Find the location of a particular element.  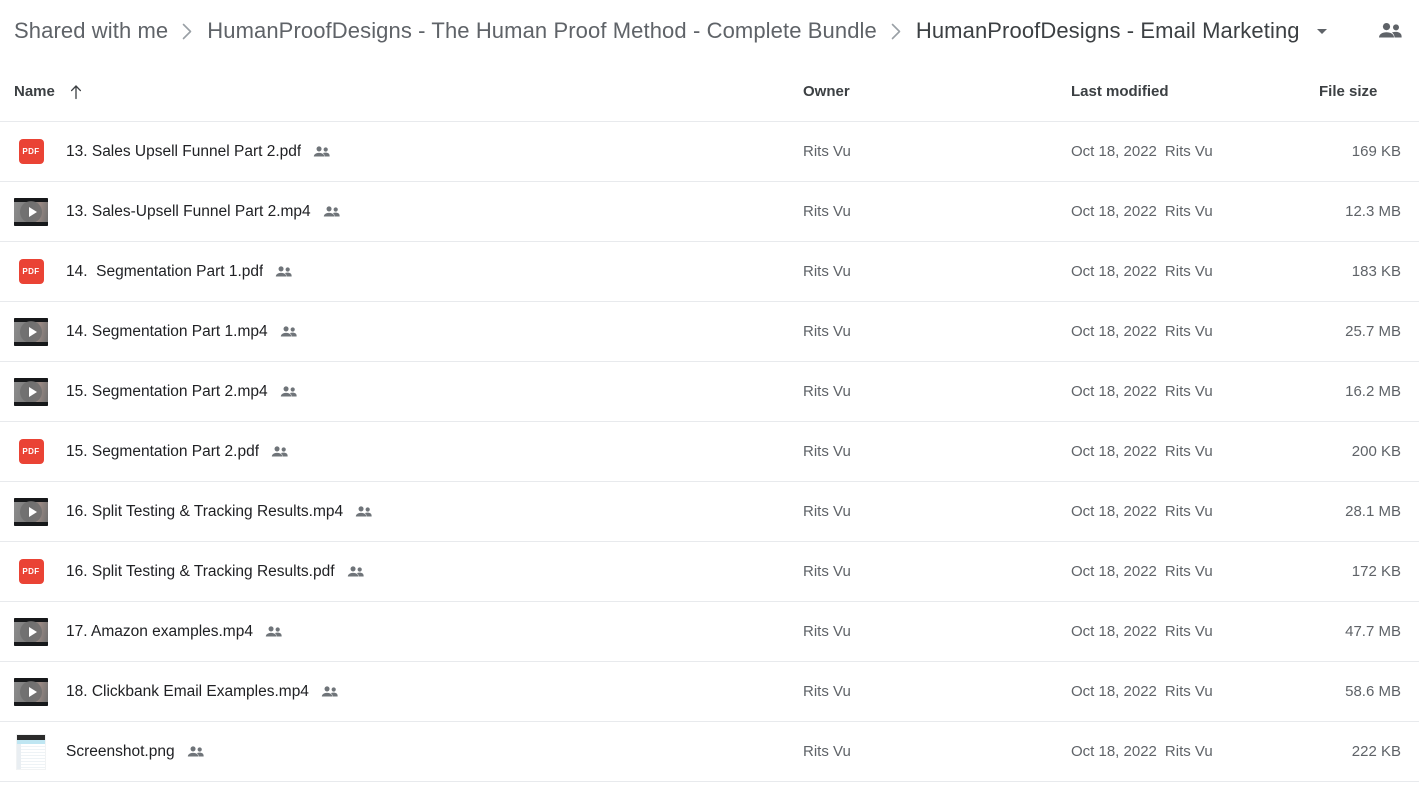

file-name-label: 18. Clickbank Email Examples.mp4 is located at coordinates (187, 691).